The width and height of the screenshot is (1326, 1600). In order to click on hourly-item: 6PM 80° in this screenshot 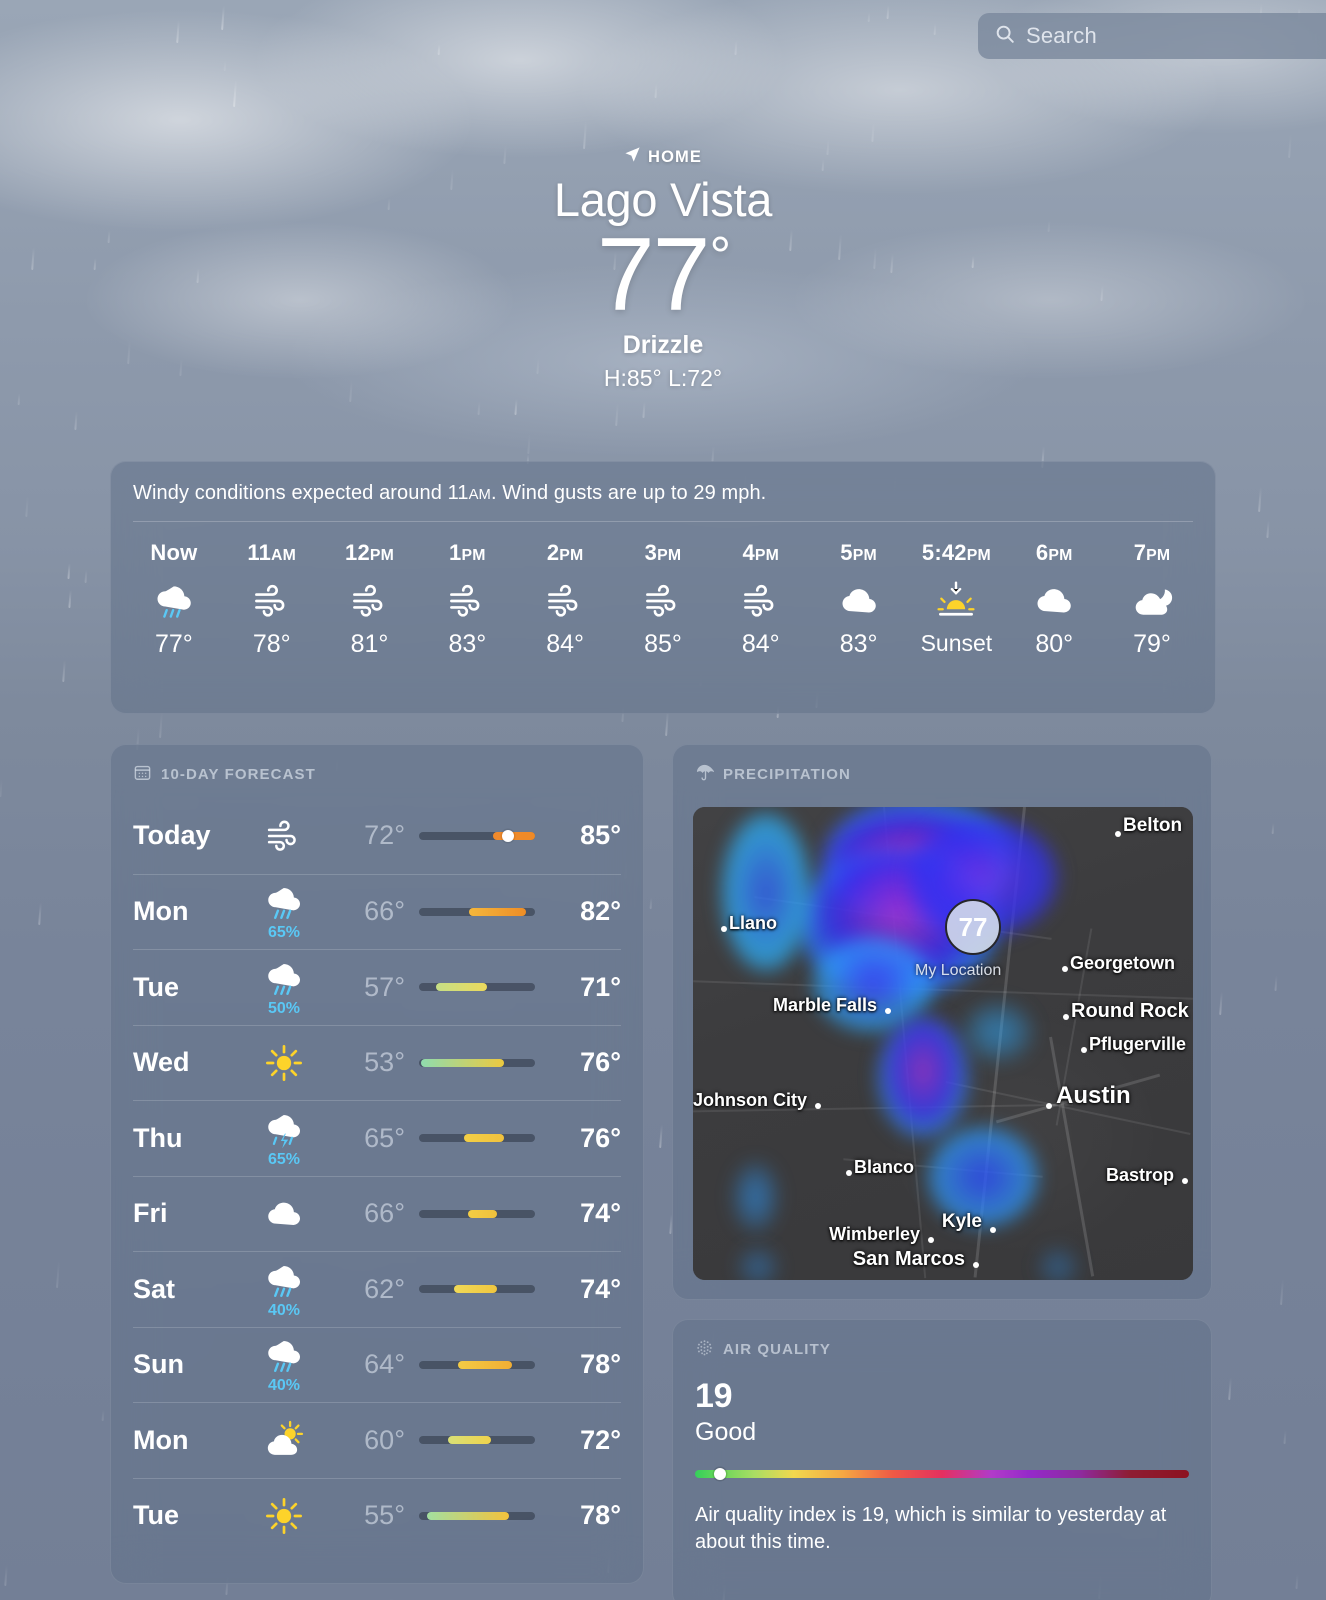, I will do `click(1054, 599)`.